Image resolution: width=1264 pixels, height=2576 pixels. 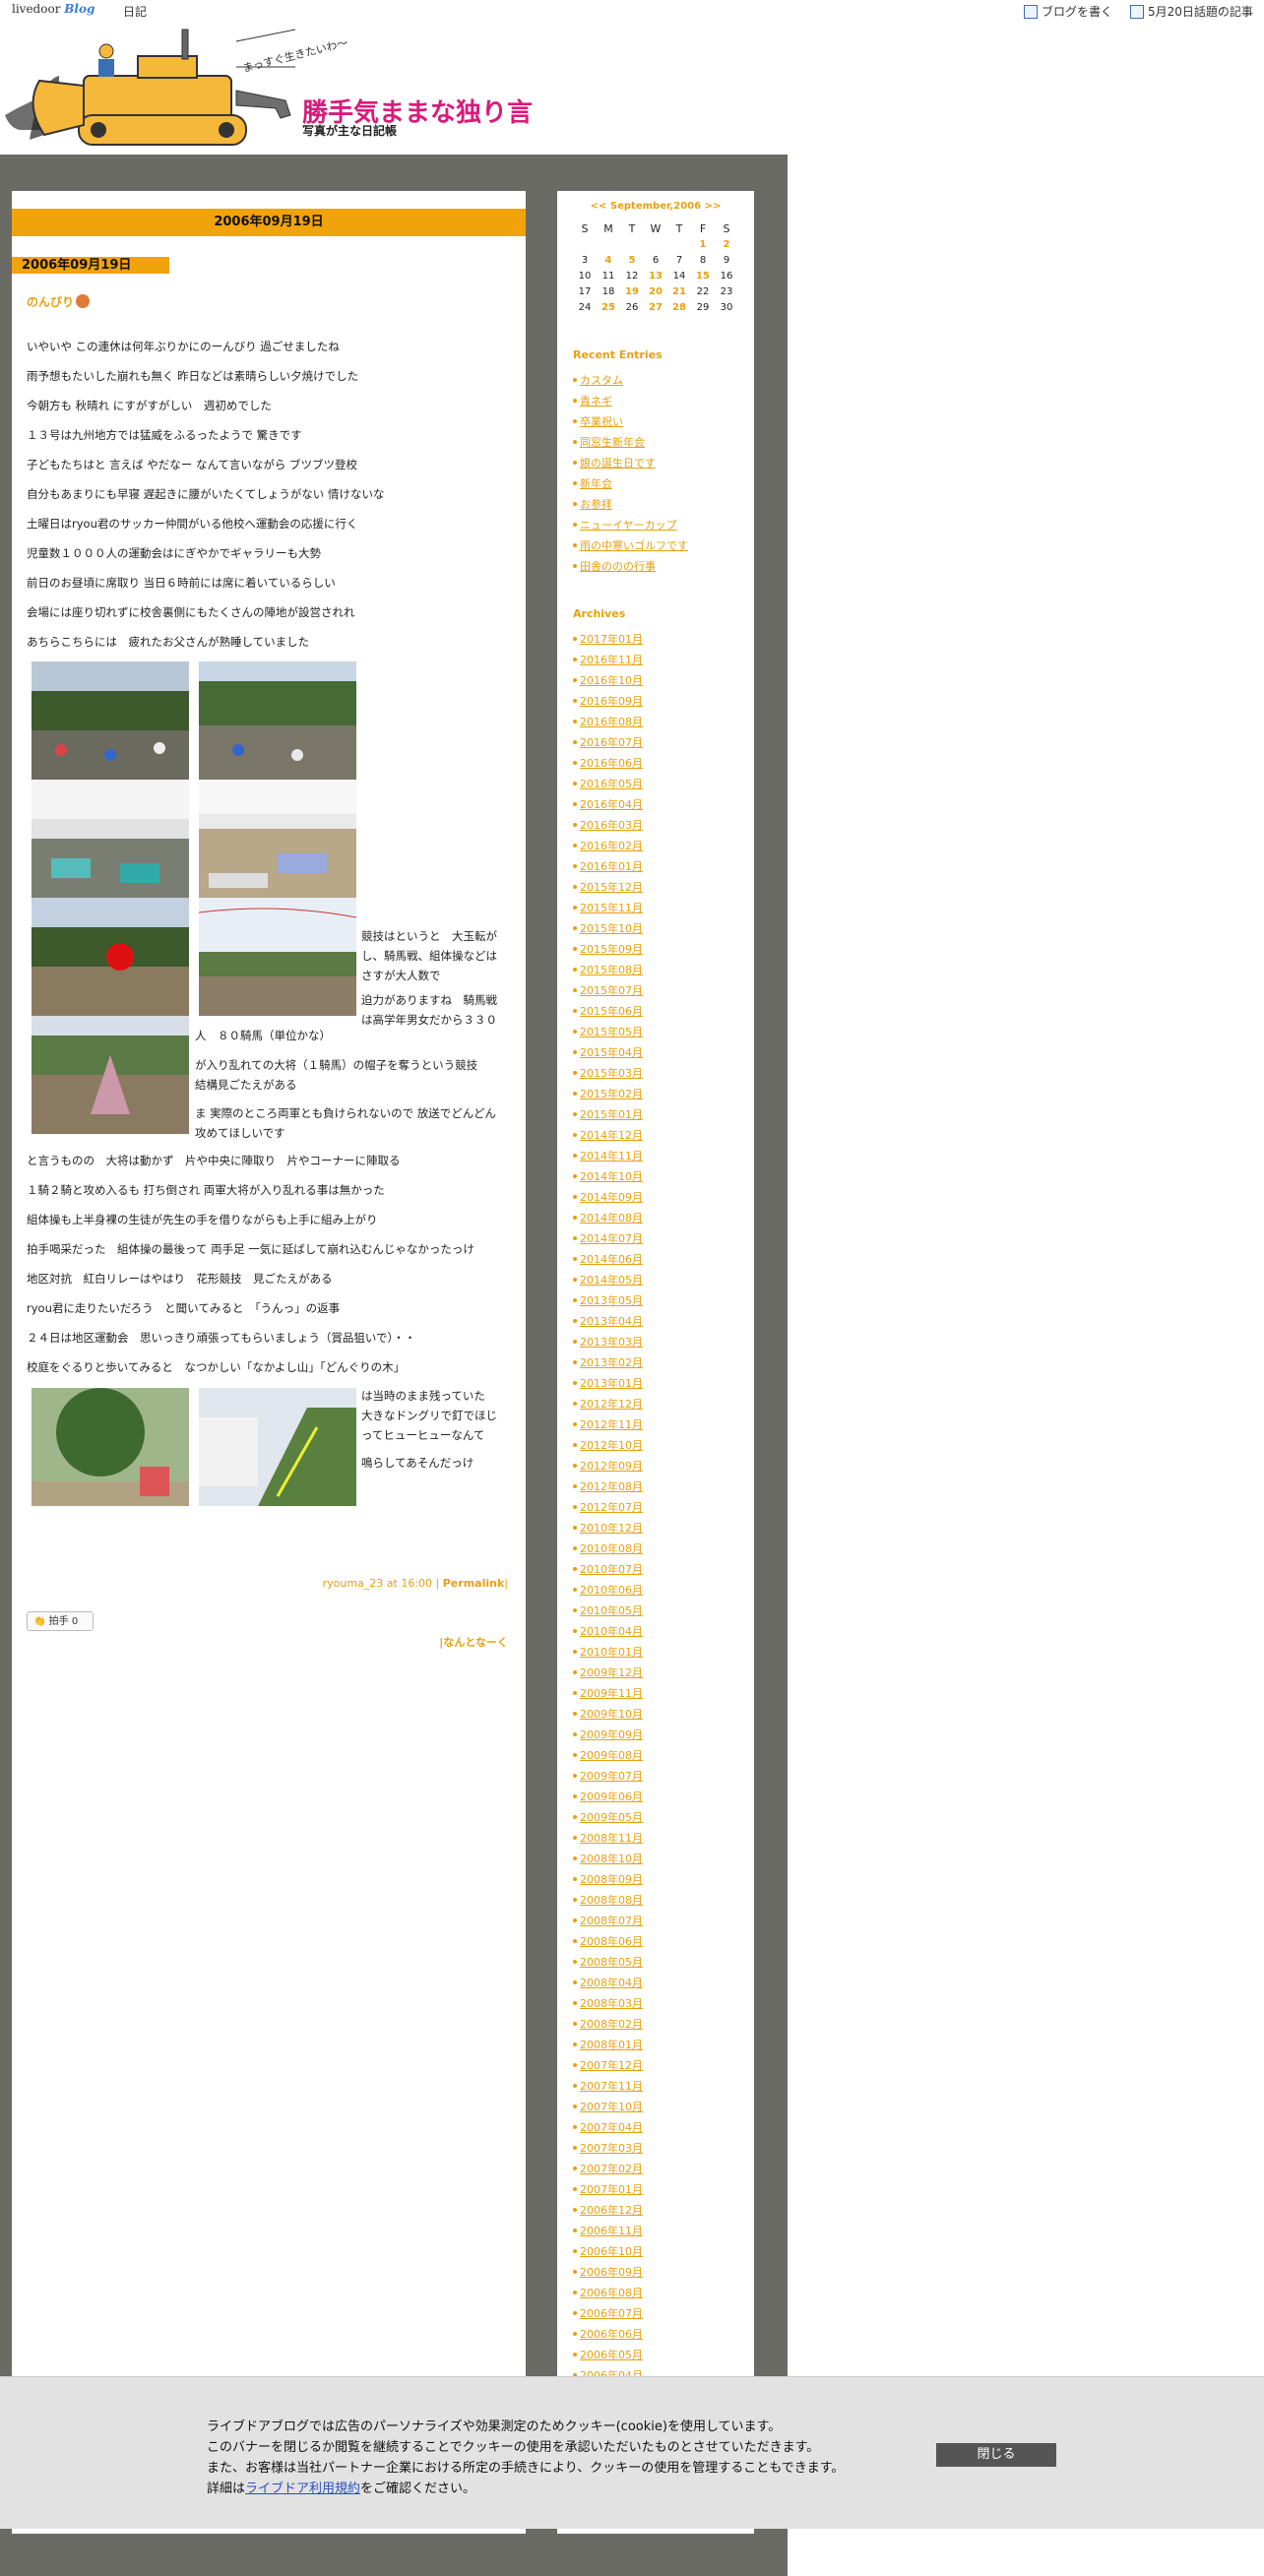 I want to click on archive-link: 2007年11月, so click(x=608, y=2088).